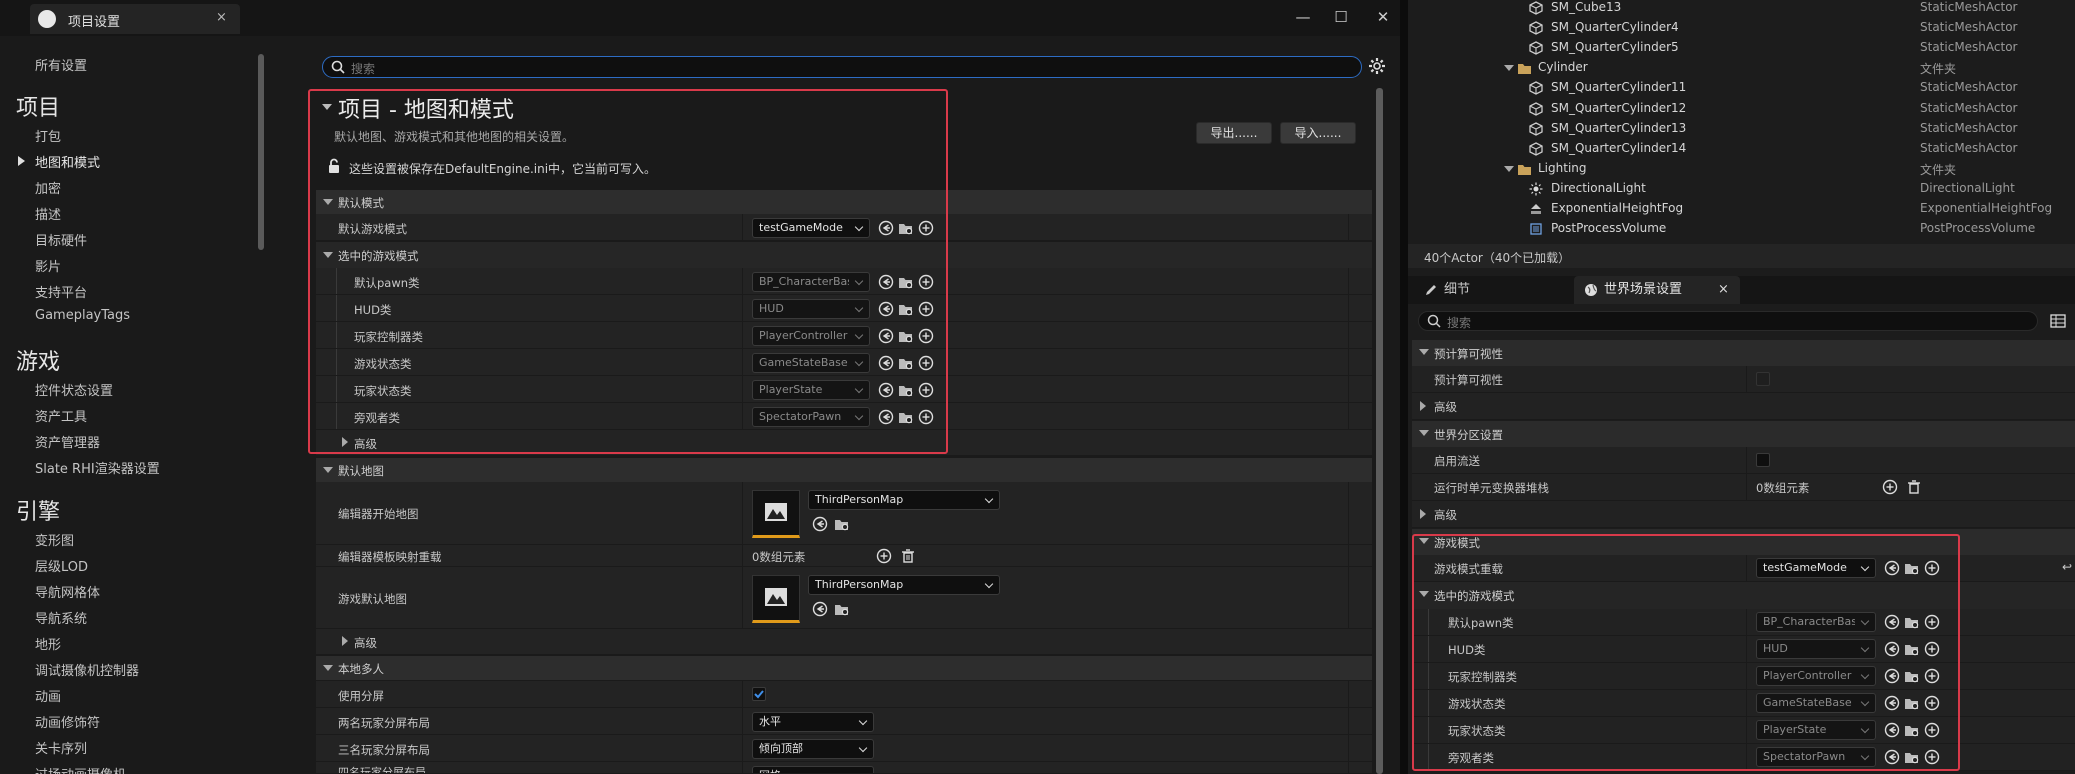 This screenshot has height=774, width=2075. I want to click on class-dropdown: PlayerController, so click(1816, 676).